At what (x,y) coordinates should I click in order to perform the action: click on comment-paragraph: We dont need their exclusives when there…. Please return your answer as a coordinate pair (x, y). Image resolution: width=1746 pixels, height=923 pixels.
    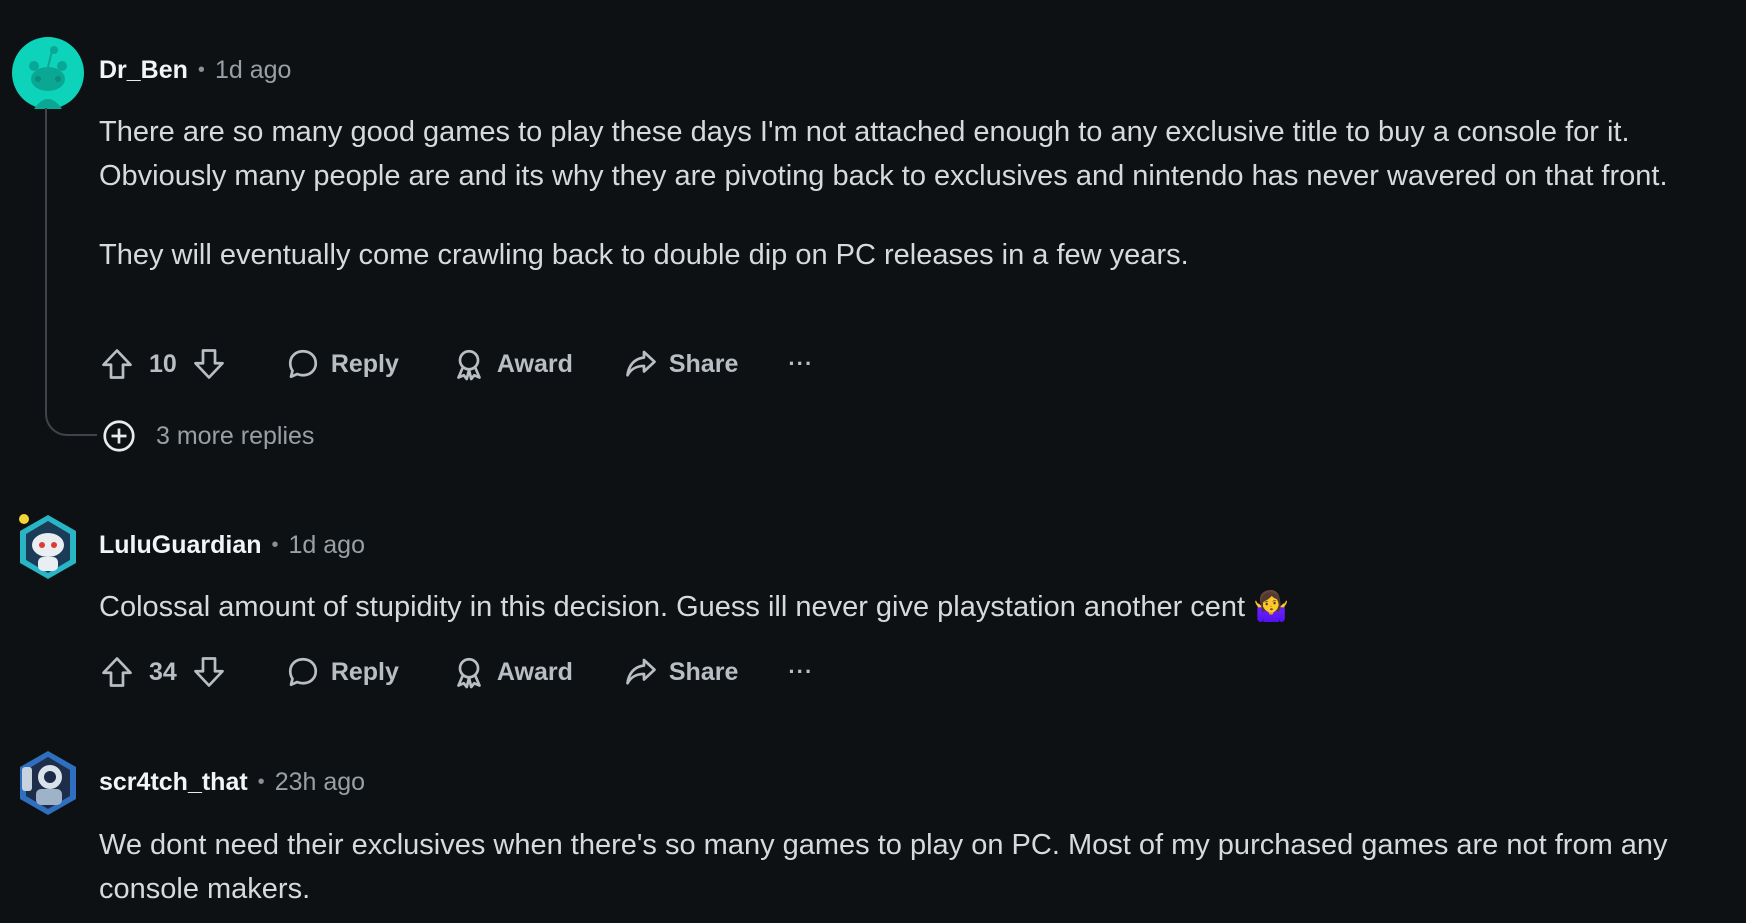
    Looking at the image, I should click on (883, 867).